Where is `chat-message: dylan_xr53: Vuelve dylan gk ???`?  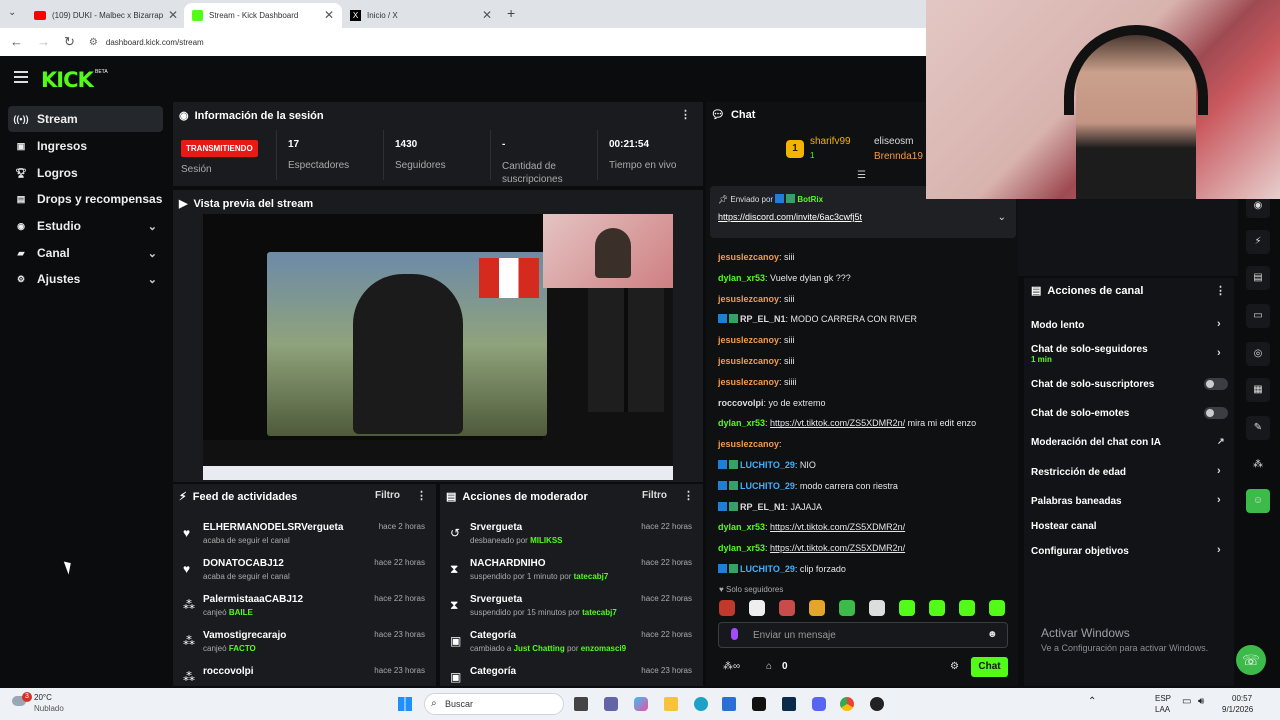 chat-message: dylan_xr53: Vuelve dylan gk ??? is located at coordinates (784, 278).